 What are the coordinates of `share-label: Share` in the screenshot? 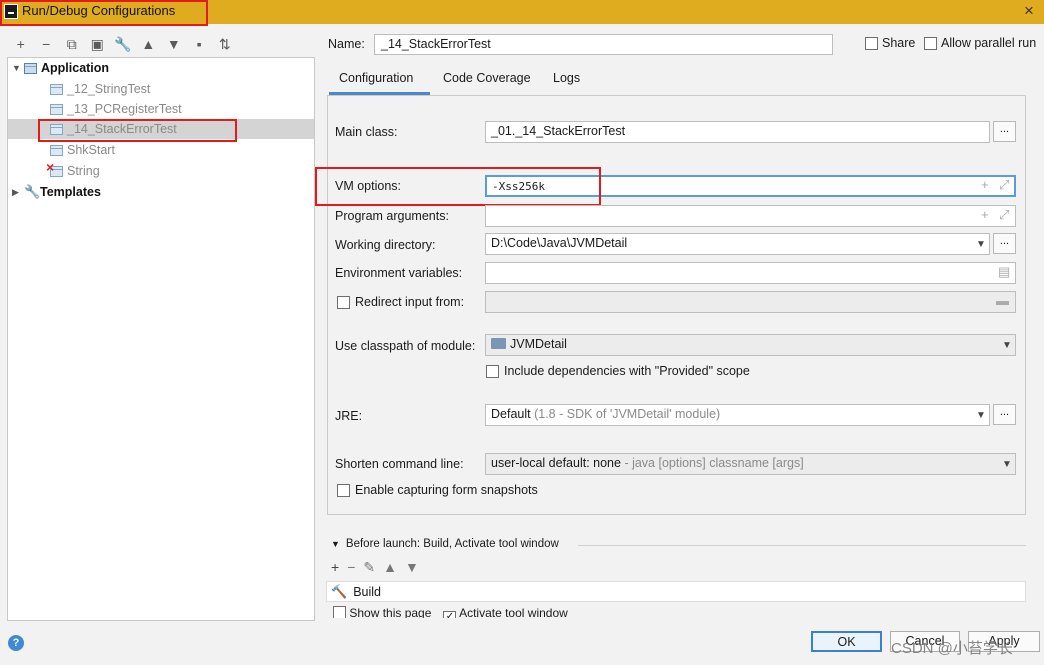 It's located at (899, 43).